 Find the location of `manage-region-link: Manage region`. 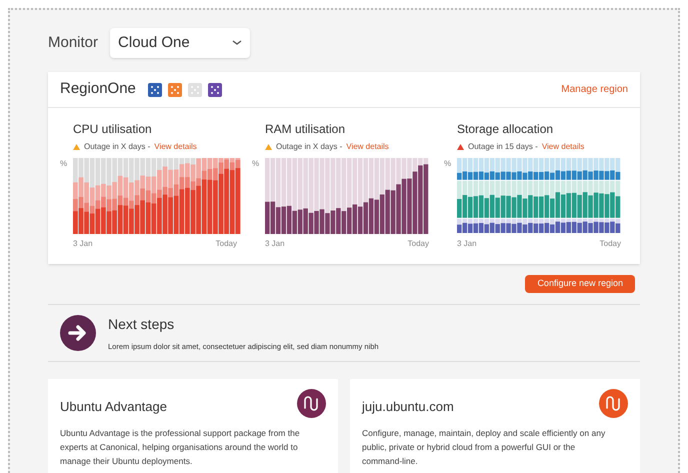

manage-region-link: Manage region is located at coordinates (594, 89).